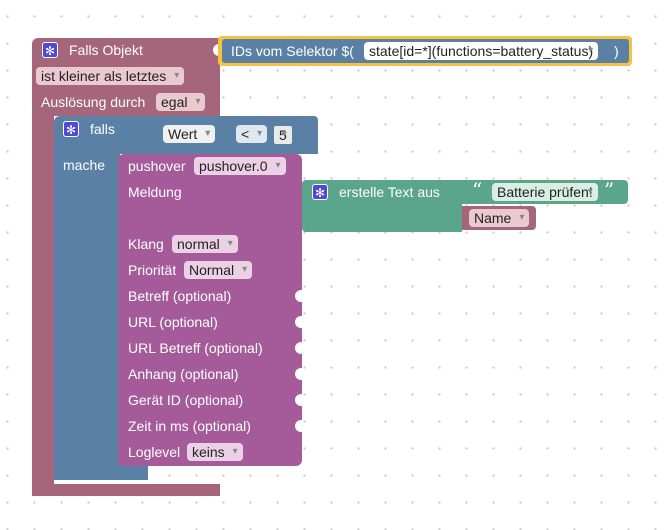 Image resolution: width=670 pixels, height=530 pixels. What do you see at coordinates (146, 244) in the screenshot?
I see `sound-label: Klang` at bounding box center [146, 244].